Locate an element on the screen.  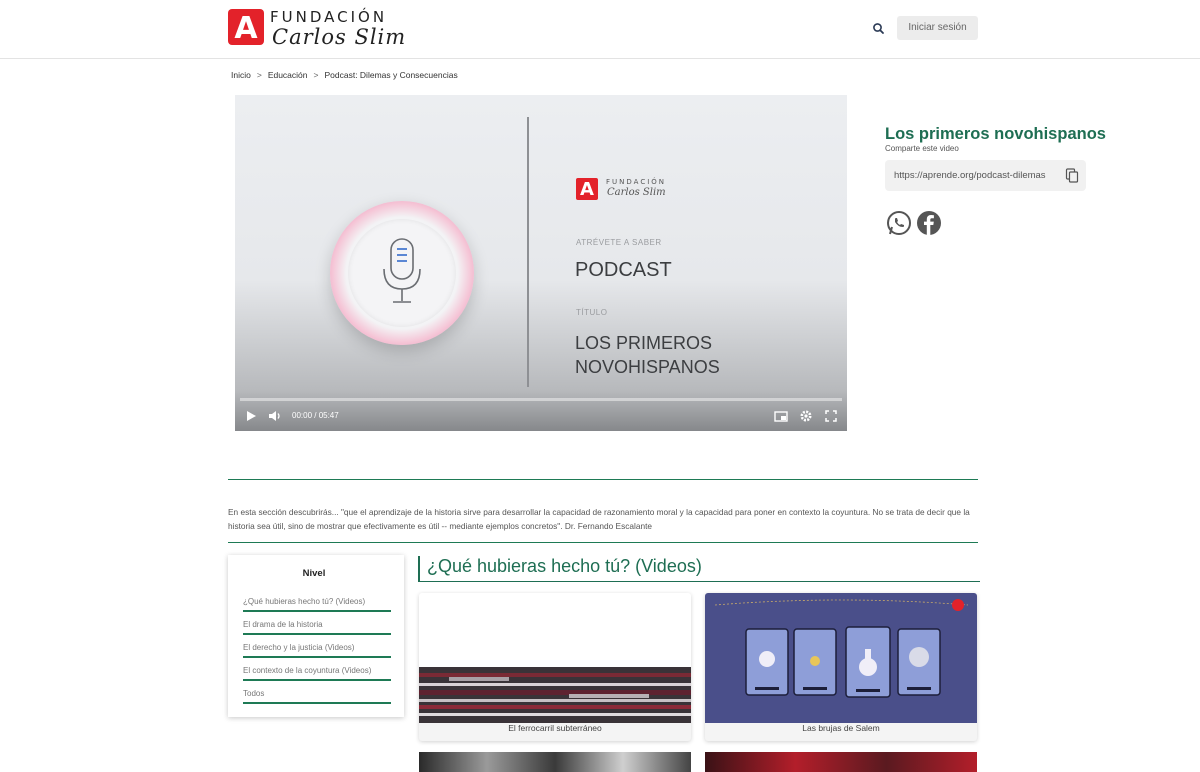
podcast-mic-graphic is located at coordinates (402, 273).